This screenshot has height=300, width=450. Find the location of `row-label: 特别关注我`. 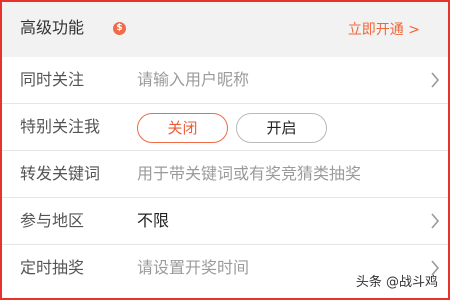

row-label: 特别关注我 is located at coordinates (60, 126).